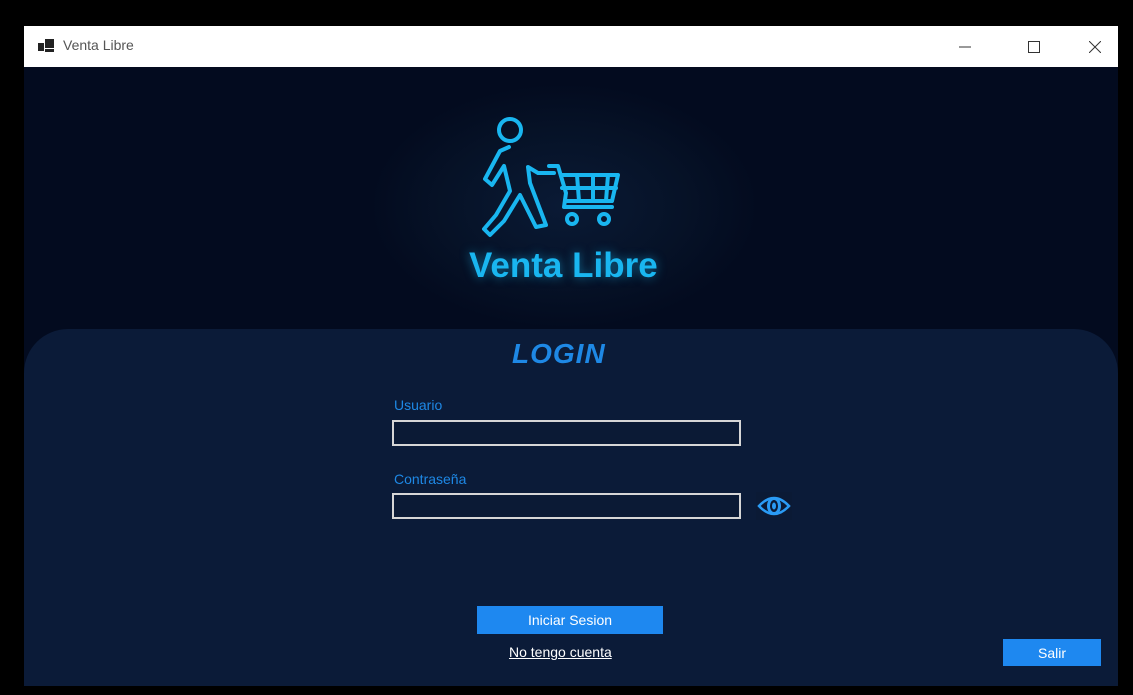 The image size is (1133, 695). Describe the element at coordinates (46, 46) in the screenshot. I see `app-window-icon` at that location.